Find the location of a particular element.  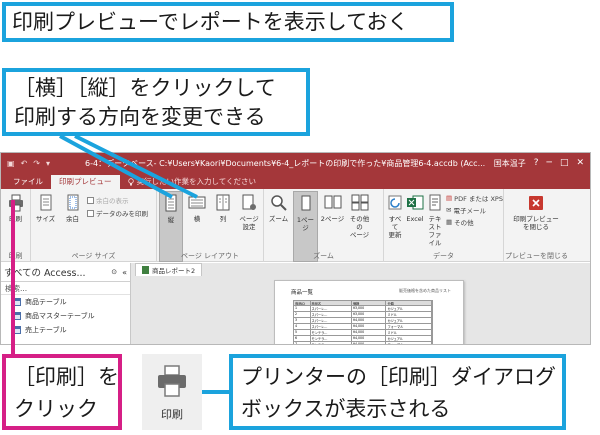

tell-me-box: 実行したい作業を入力してください is located at coordinates (192, 181).